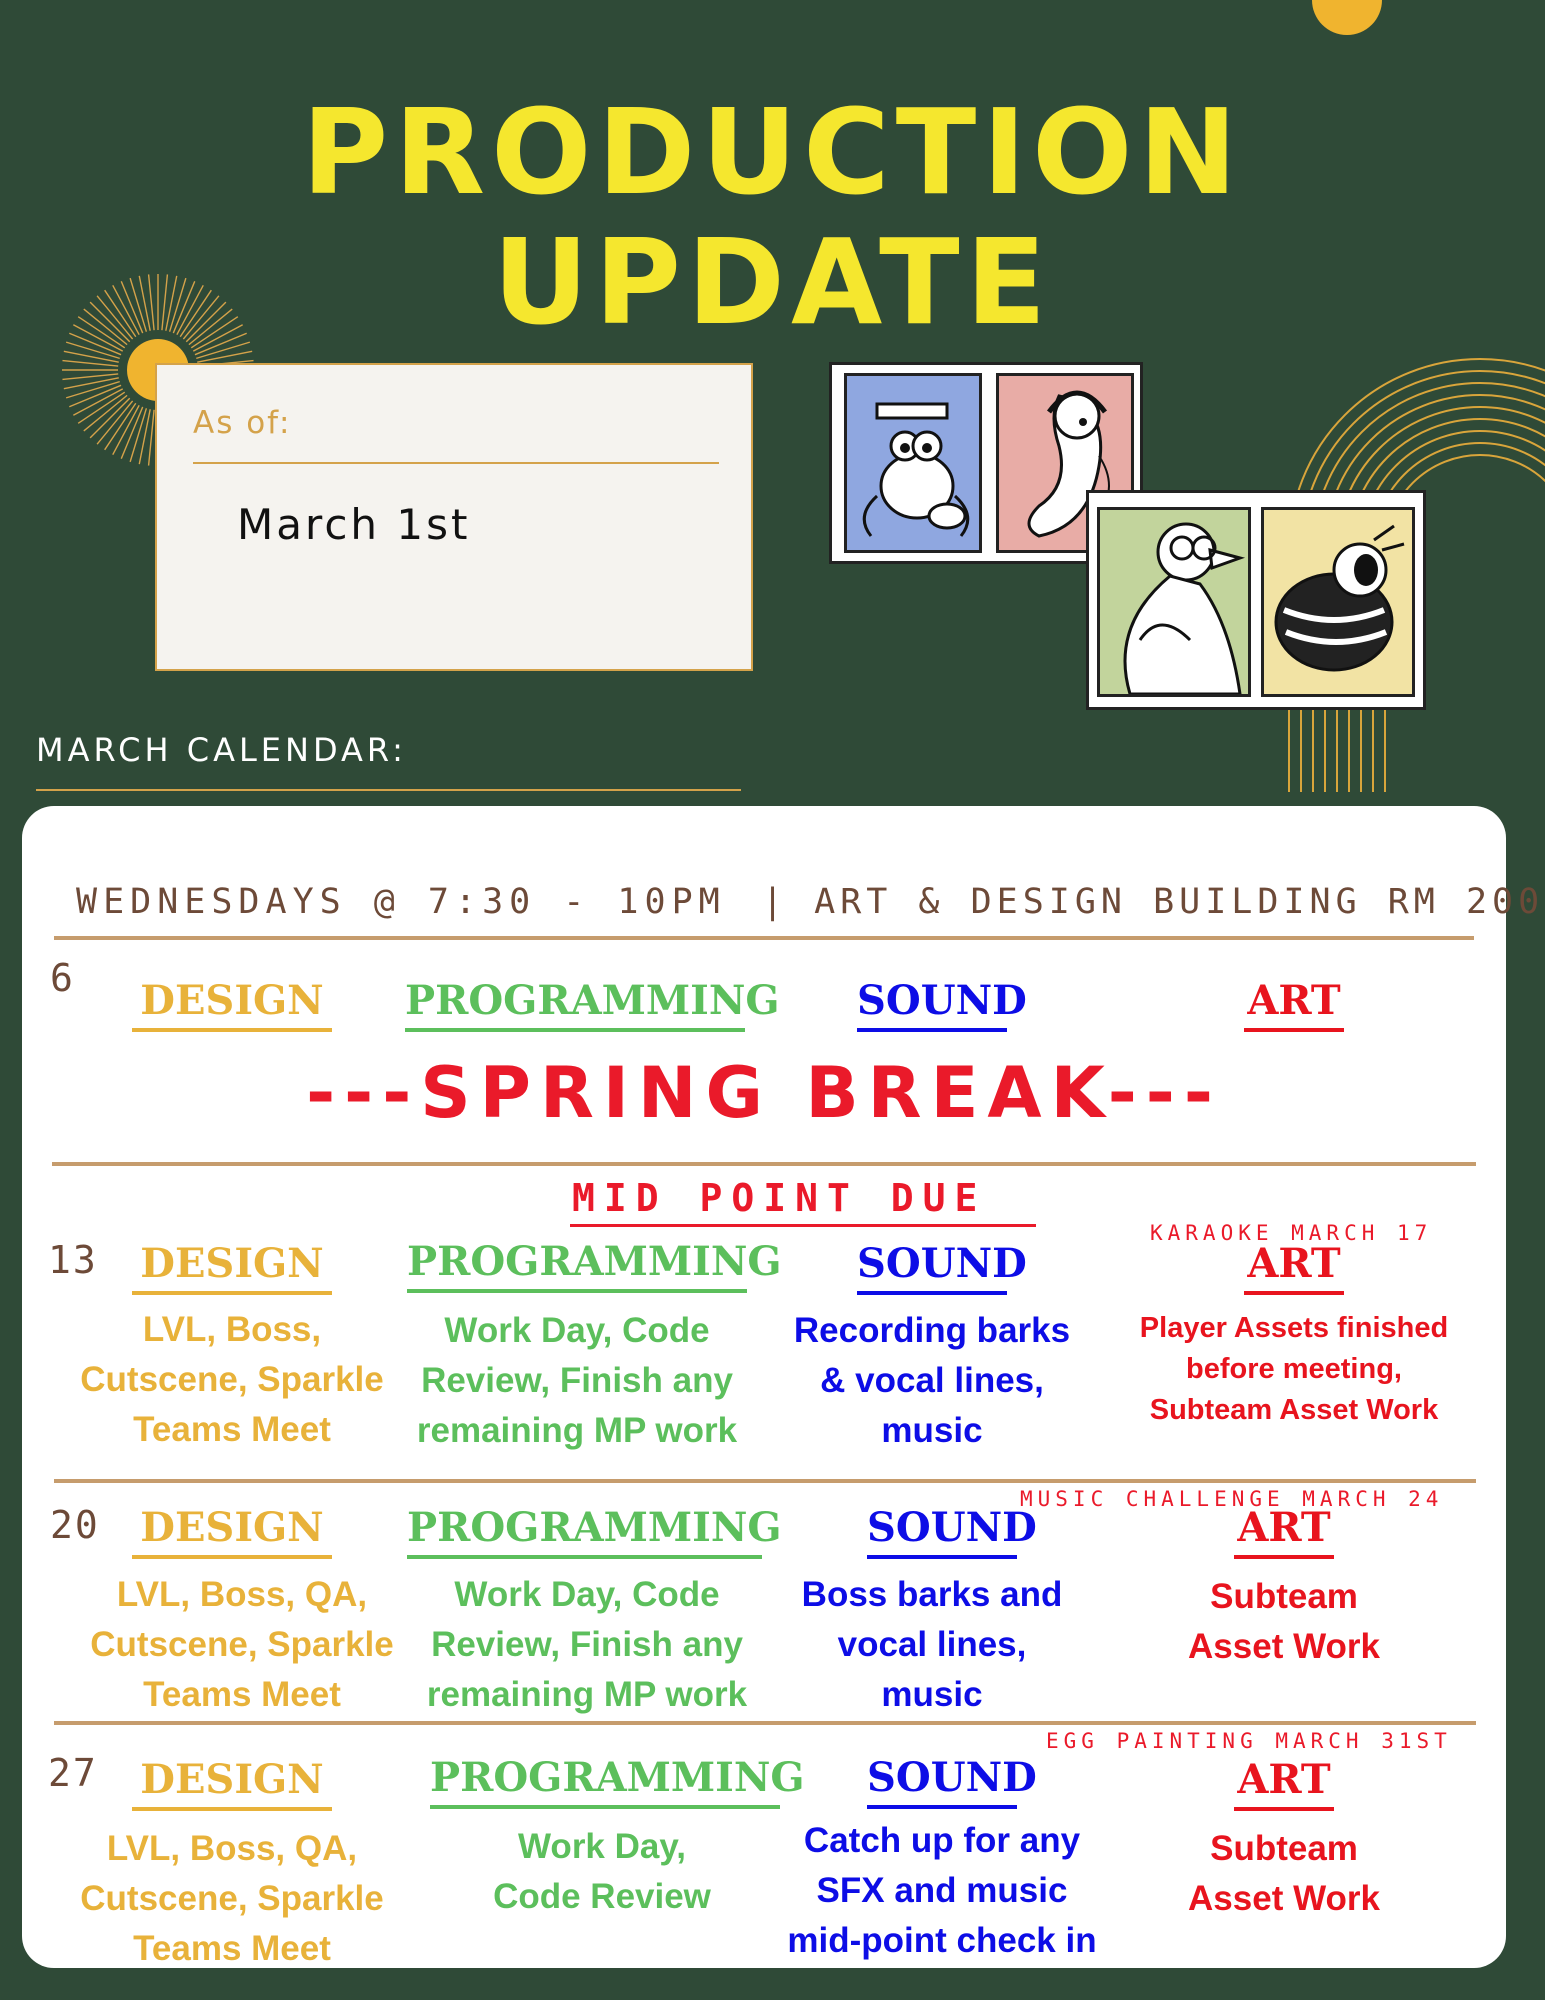 The image size is (1545, 2000). Describe the element at coordinates (1294, 1006) in the screenshot. I see `week-6-art-heading: ART` at that location.